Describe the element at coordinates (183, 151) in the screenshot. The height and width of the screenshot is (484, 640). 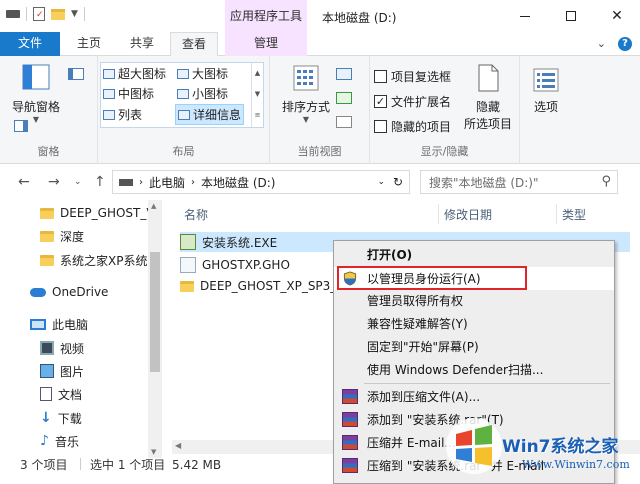
I see `group-label-layout: 布局` at that location.